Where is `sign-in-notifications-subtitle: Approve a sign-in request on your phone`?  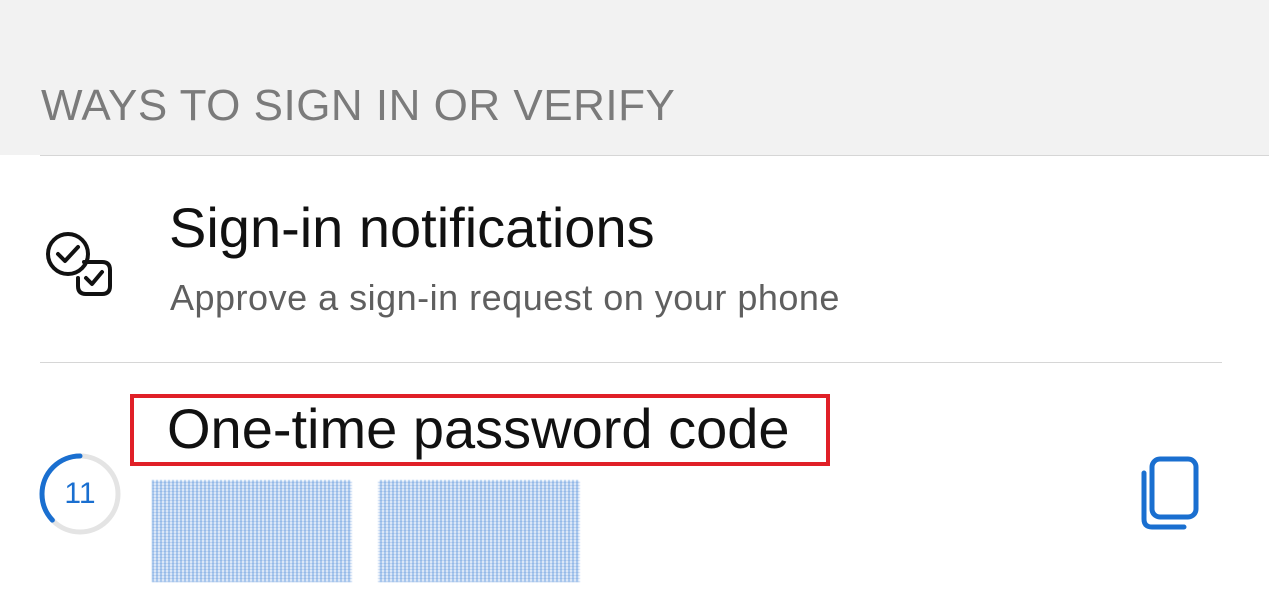 sign-in-notifications-subtitle: Approve a sign-in request on your phone is located at coordinates (505, 297).